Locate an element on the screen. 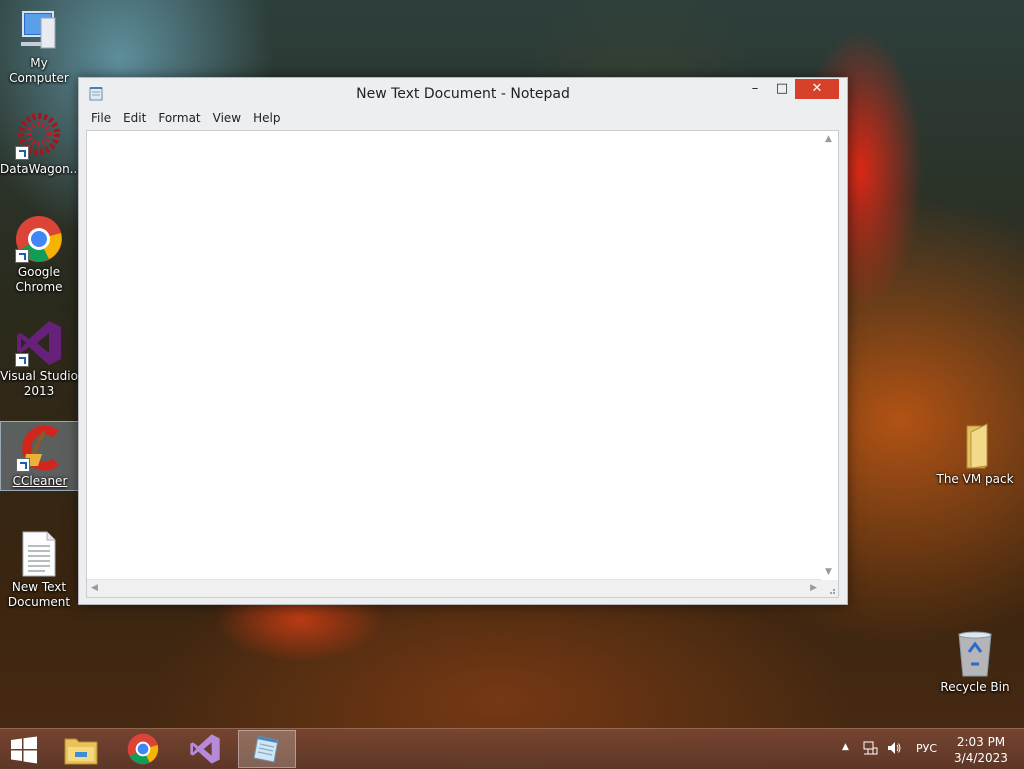 The width and height of the screenshot is (1024, 769). text-file-icon is located at coordinates (39, 554).